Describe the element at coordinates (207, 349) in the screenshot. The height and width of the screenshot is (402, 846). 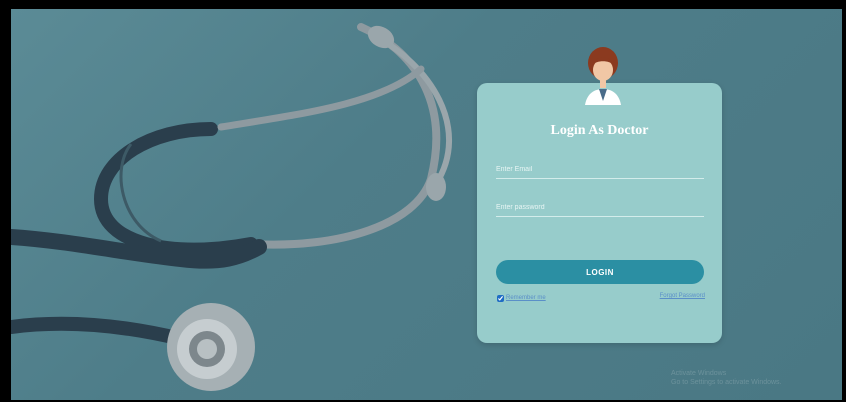
I see `chestpiece-disc` at that location.